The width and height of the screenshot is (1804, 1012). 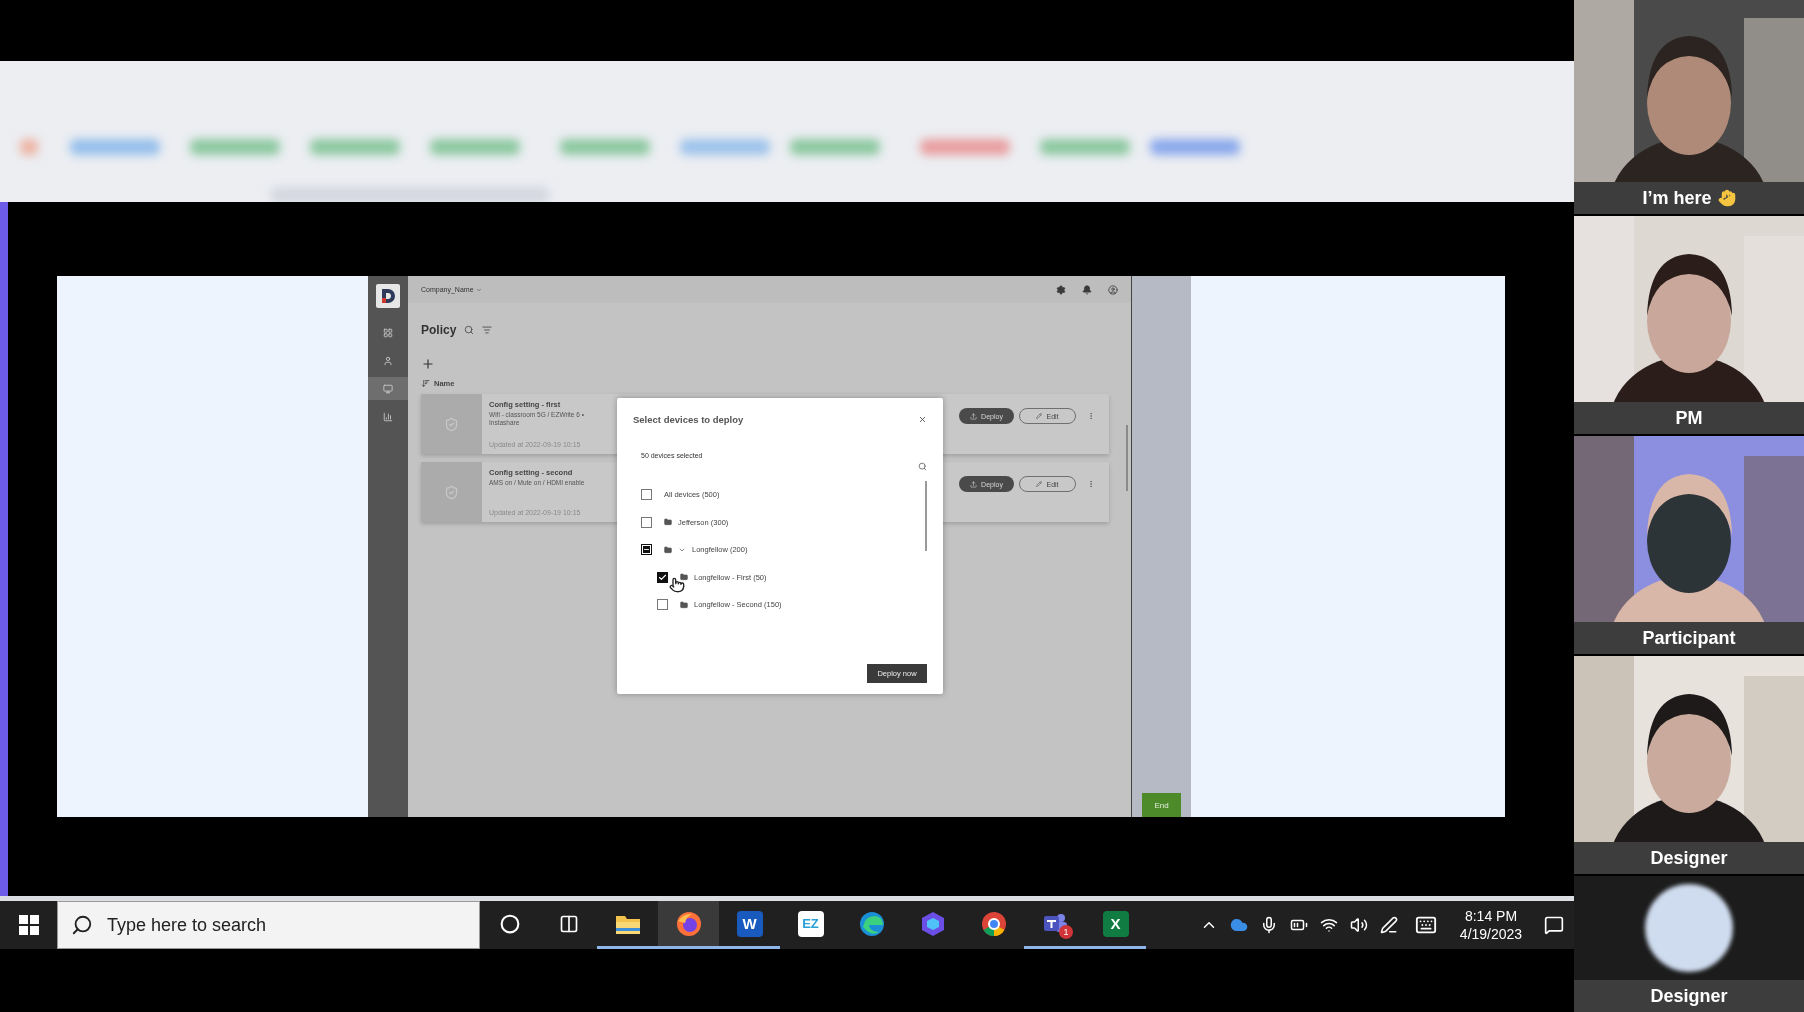 I want to click on app-icon: EZ, so click(x=810, y=923).